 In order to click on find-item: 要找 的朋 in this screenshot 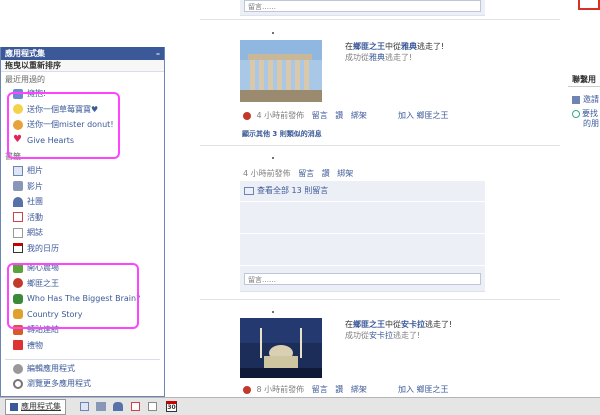, I will do `click(585, 119)`.